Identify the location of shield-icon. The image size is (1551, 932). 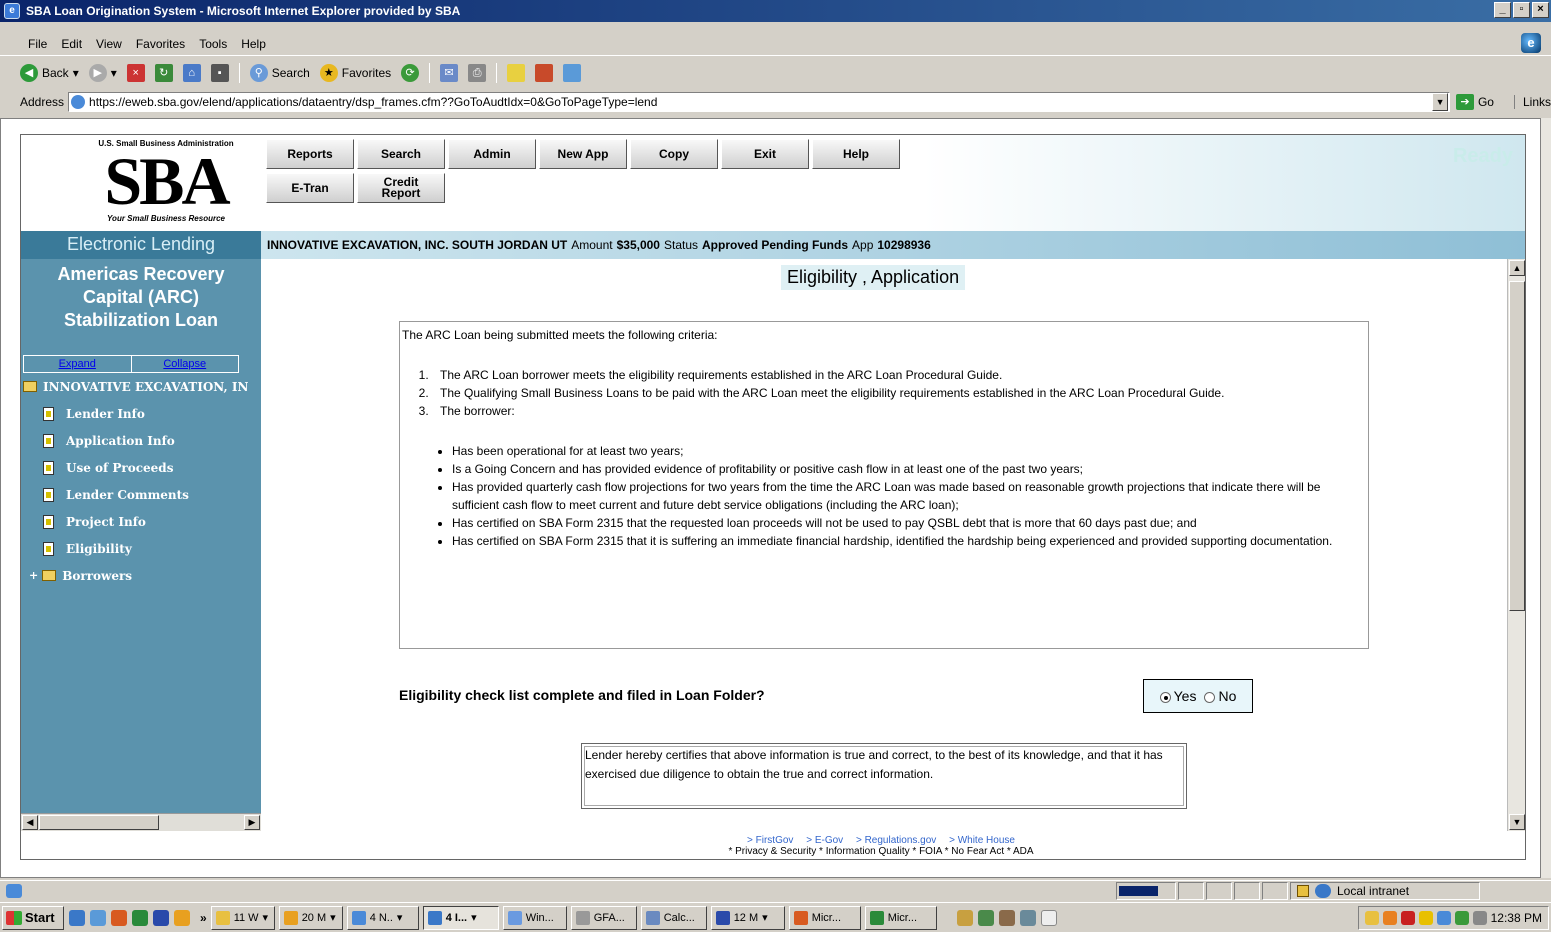
(1425, 918).